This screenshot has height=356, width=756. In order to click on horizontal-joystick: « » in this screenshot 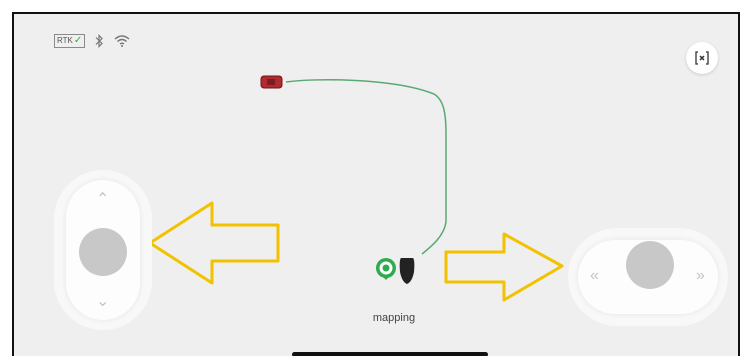, I will do `click(648, 277)`.